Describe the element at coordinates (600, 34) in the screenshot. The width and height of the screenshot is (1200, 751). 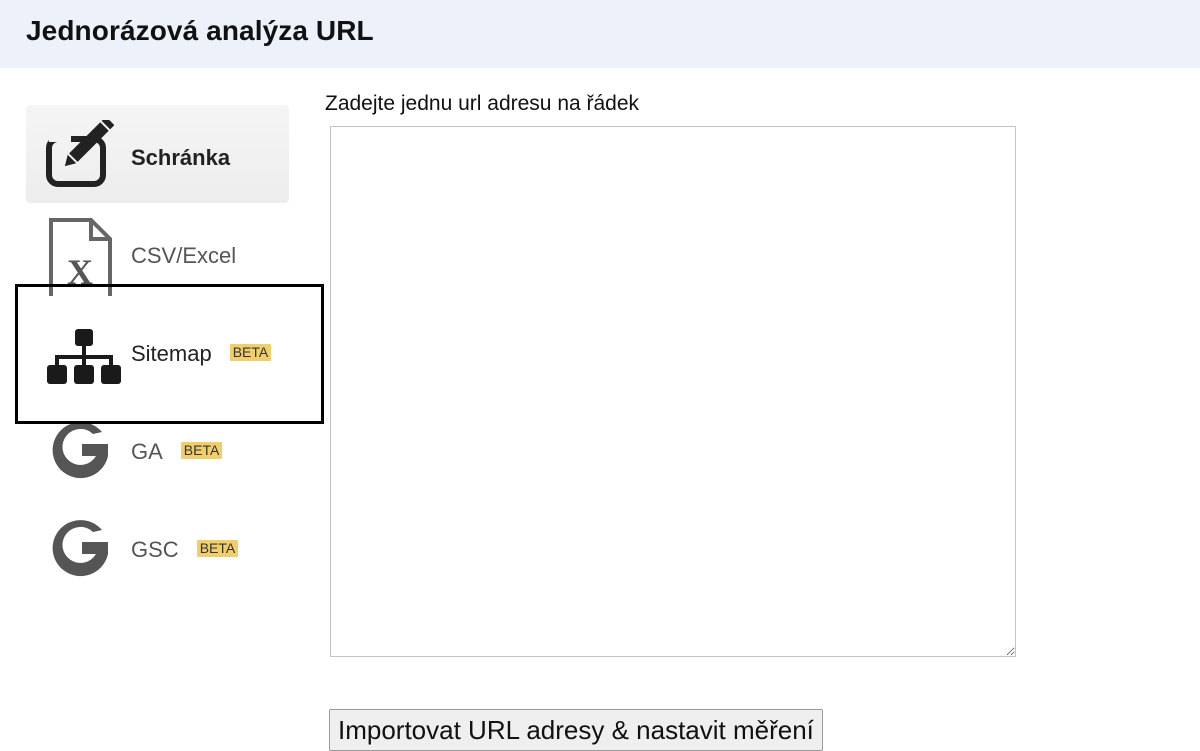
I see `page-header: Jednorázová analýza URL` at that location.